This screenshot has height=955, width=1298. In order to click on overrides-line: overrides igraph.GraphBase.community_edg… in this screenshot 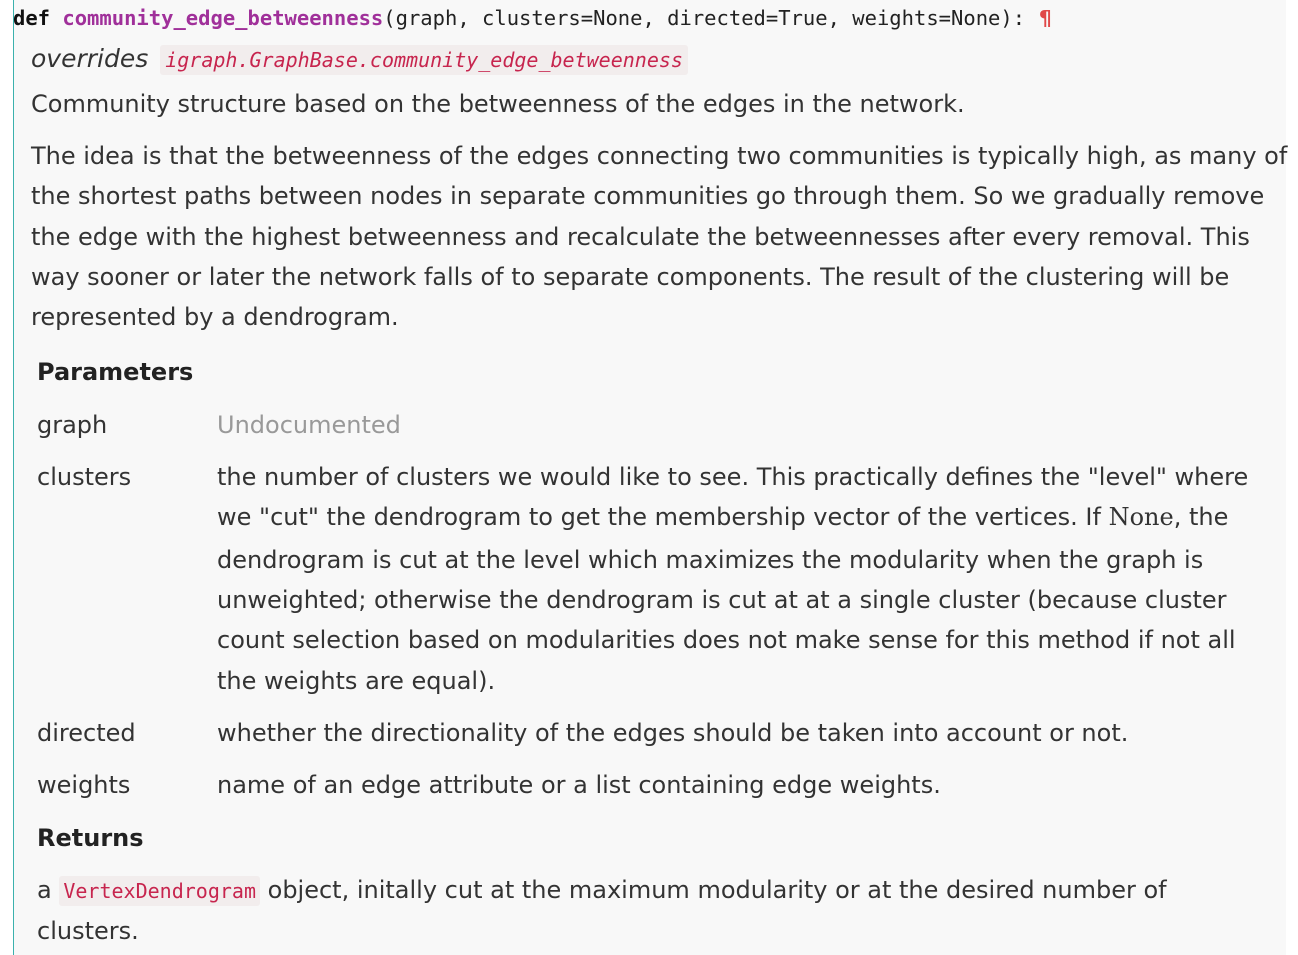, I will do `click(359, 59)`.